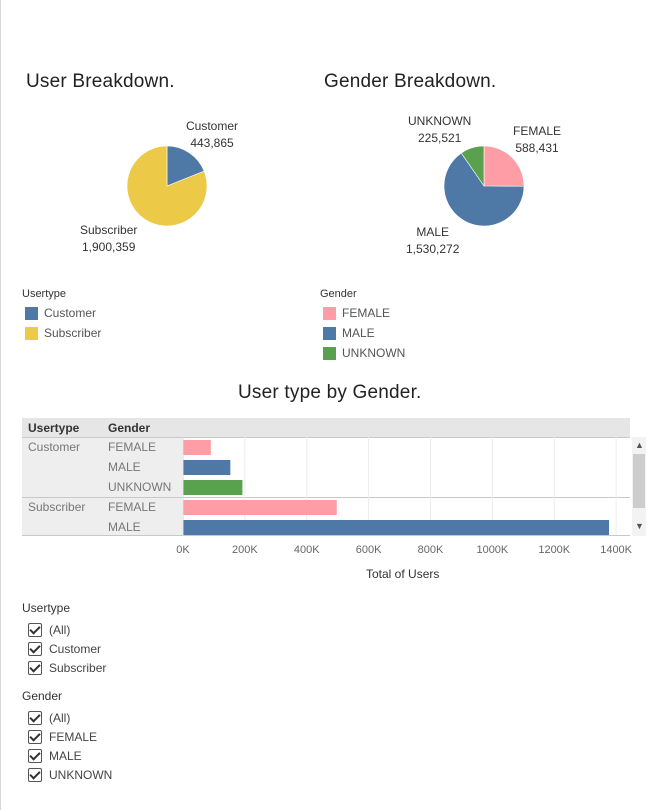  I want to click on bar-chart-plot, so click(399, 486).